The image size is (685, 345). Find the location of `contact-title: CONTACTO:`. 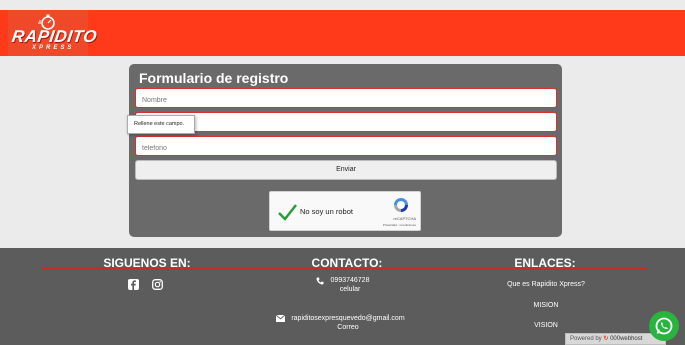

contact-title: CONTACTO: is located at coordinates (347, 263).